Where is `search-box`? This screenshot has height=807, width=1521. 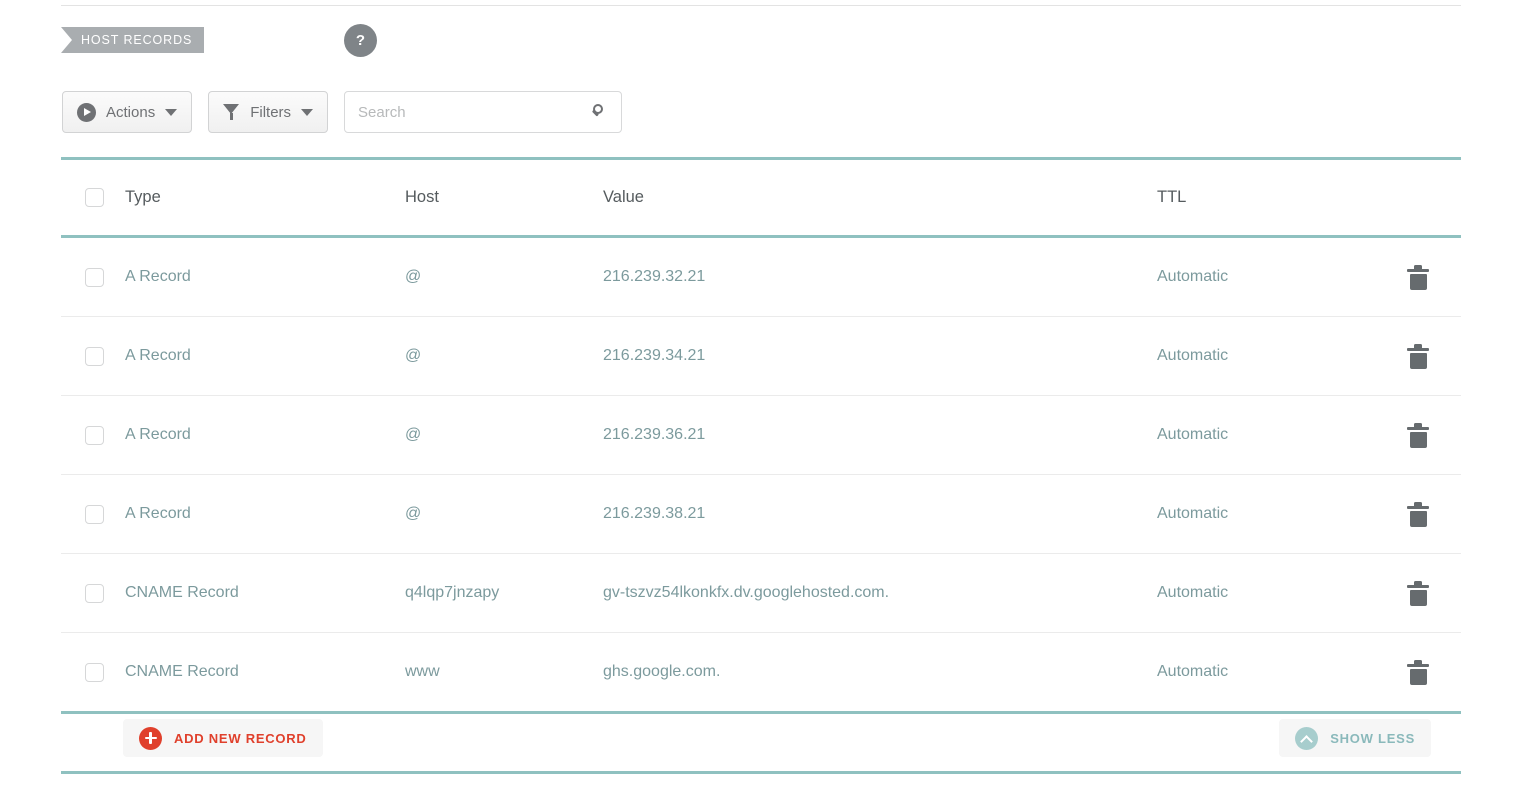
search-box is located at coordinates (483, 112).